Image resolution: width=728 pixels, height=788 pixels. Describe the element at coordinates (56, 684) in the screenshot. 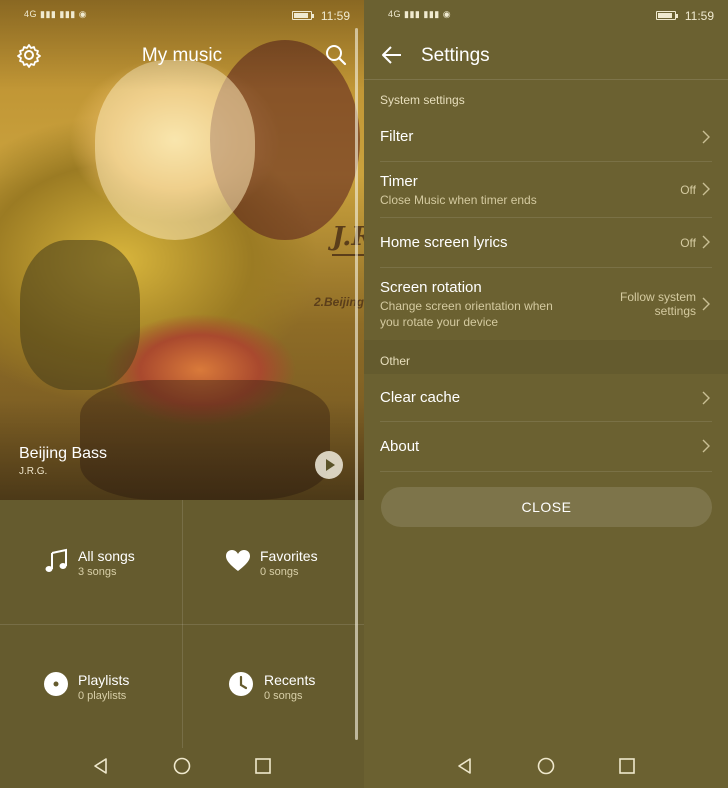

I see `playlist-disc-icon` at that location.